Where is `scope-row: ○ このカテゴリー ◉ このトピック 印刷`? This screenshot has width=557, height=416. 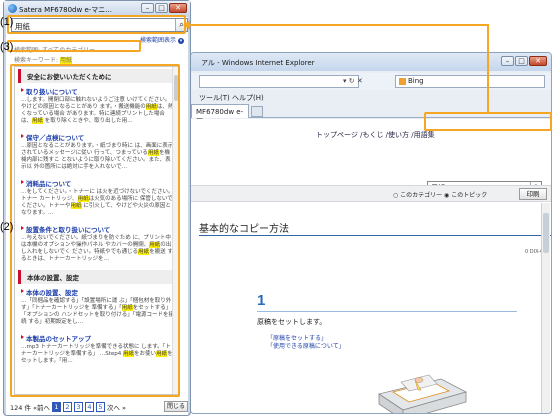
scope-row: ○ このカテゴリー ◉ このトピック 印刷 is located at coordinates (371, 193).